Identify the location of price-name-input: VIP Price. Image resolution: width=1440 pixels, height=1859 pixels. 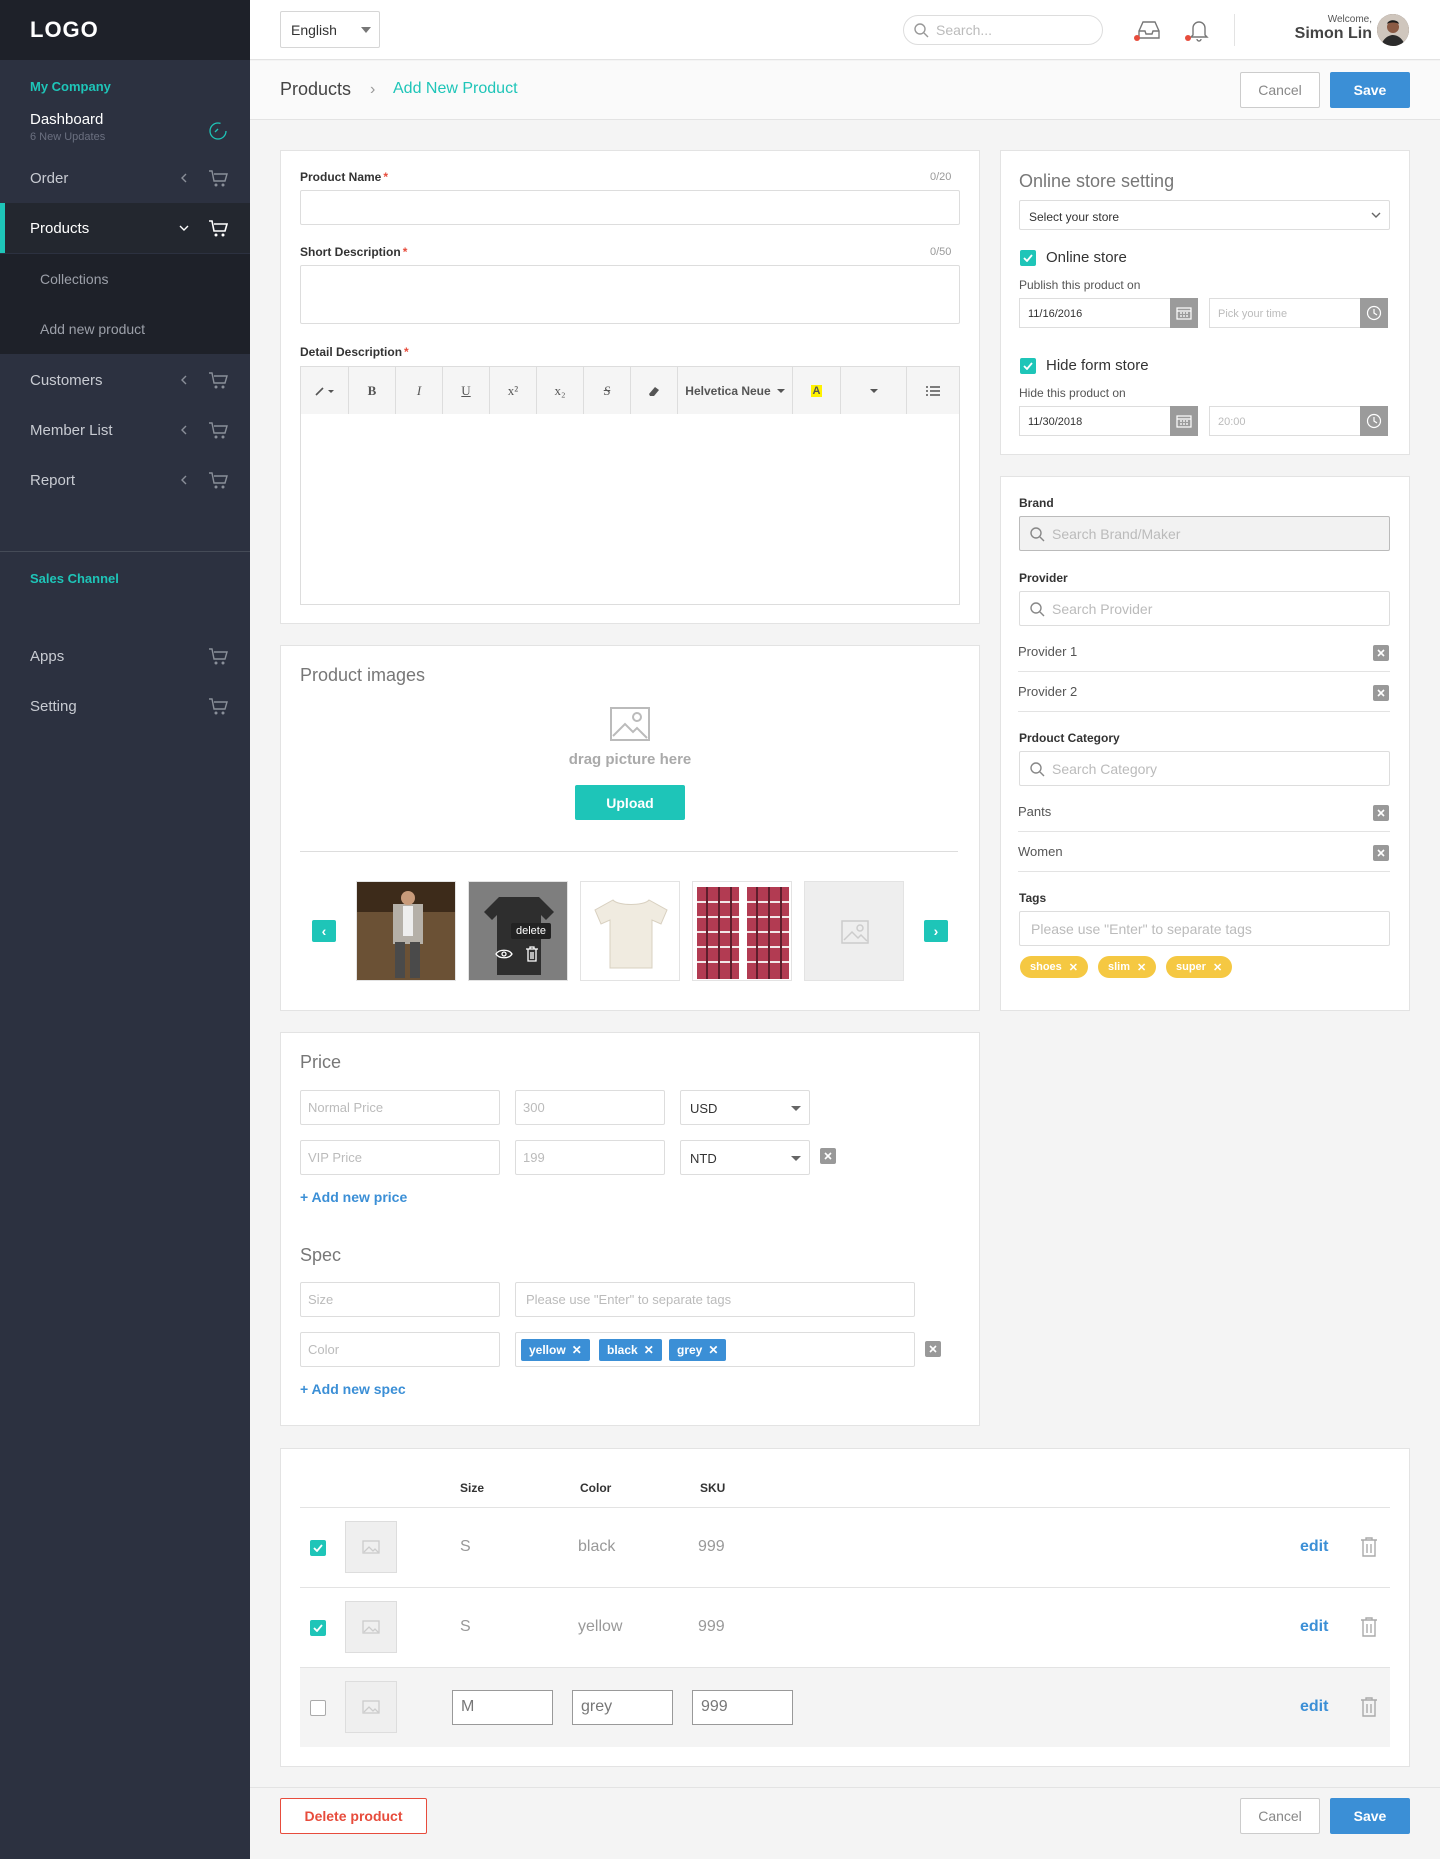
(400, 1157).